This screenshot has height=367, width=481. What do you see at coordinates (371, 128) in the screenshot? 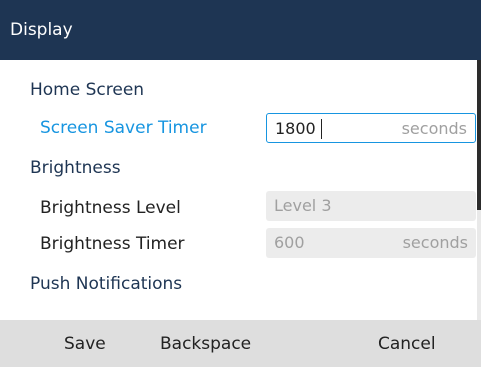
I see `screen-saver-timer-input: 1800 seconds` at bounding box center [371, 128].